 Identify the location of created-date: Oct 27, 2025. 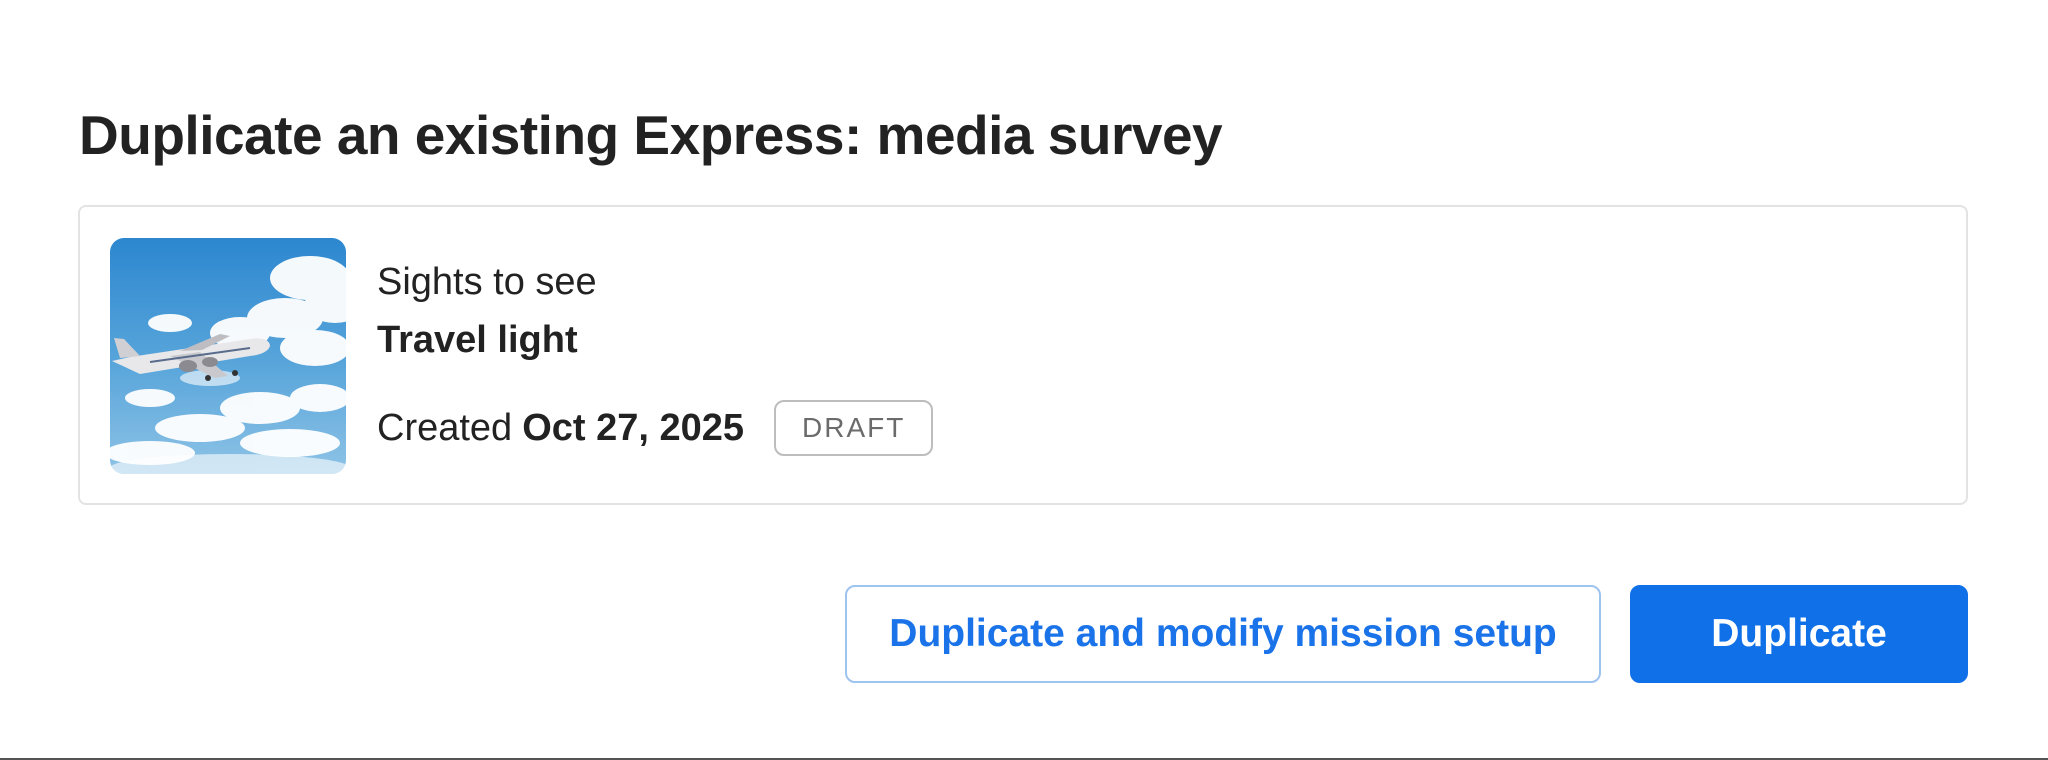
(633, 428).